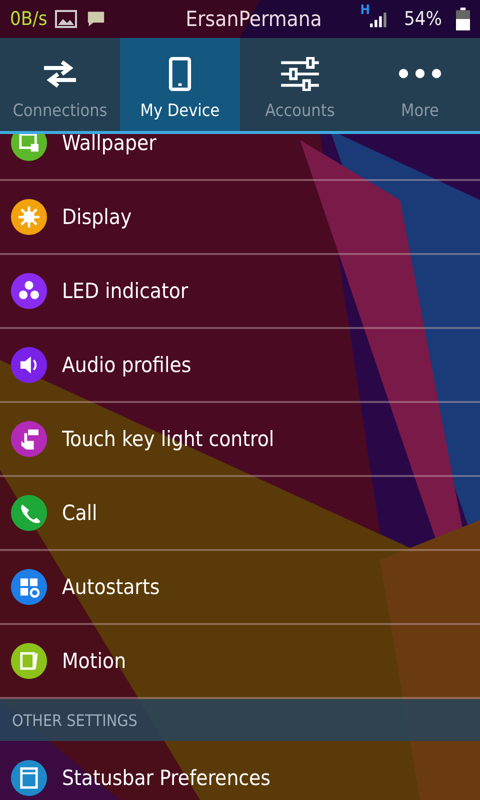 Image resolution: width=480 pixels, height=800 pixels. What do you see at coordinates (365, 10) in the screenshot?
I see `network-type: H` at bounding box center [365, 10].